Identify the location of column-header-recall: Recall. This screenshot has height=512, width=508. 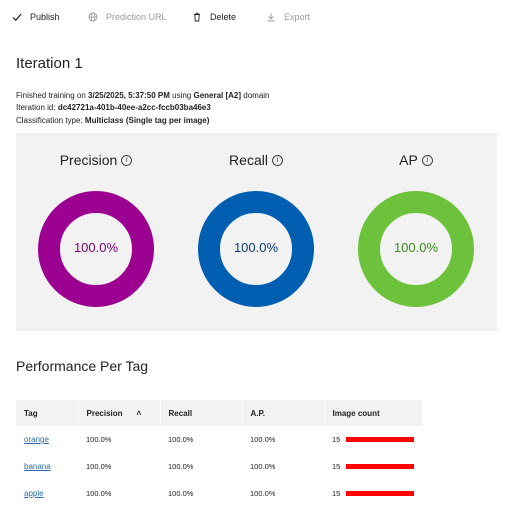
(201, 413).